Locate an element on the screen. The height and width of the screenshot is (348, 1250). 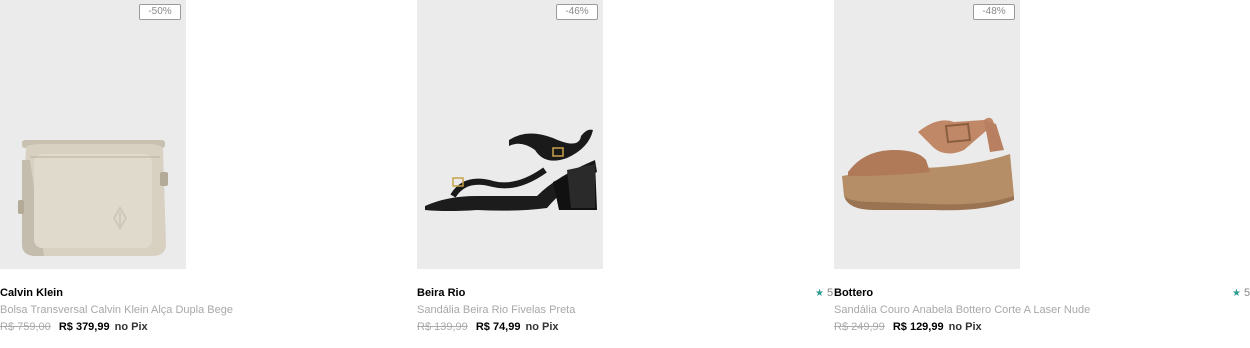
black-heeled-sandal-icon is located at coordinates (511, 170).